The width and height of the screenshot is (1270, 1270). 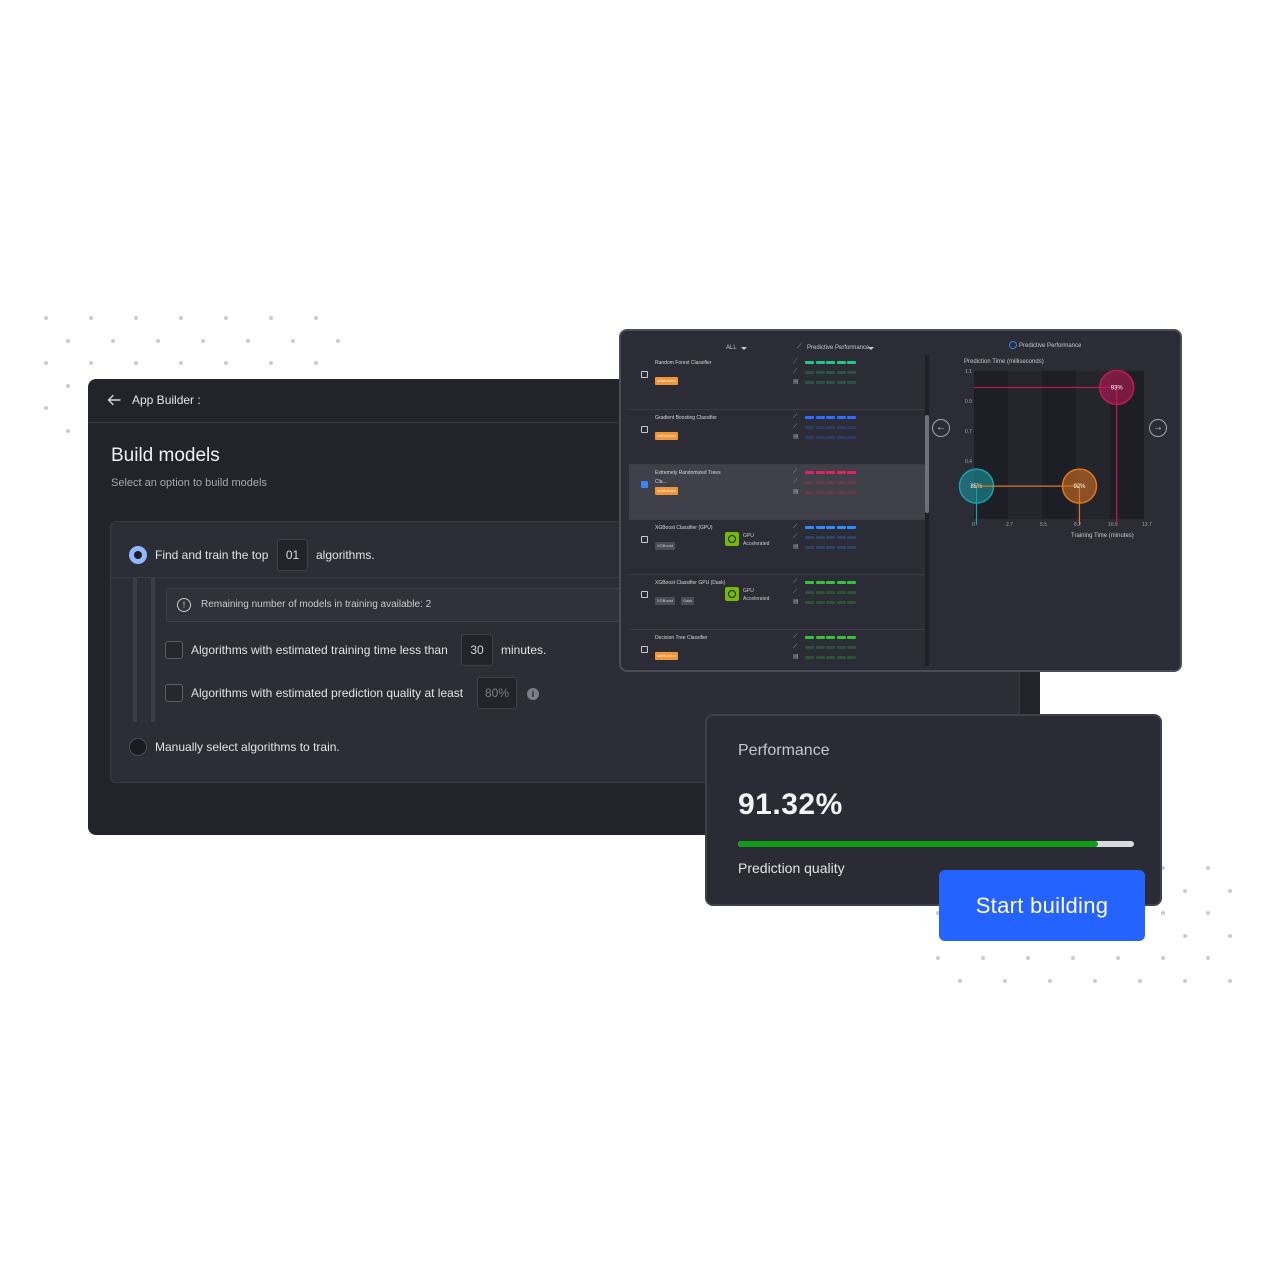 What do you see at coordinates (174, 693) in the screenshot?
I see `prediction-quality-checkbox` at bounding box center [174, 693].